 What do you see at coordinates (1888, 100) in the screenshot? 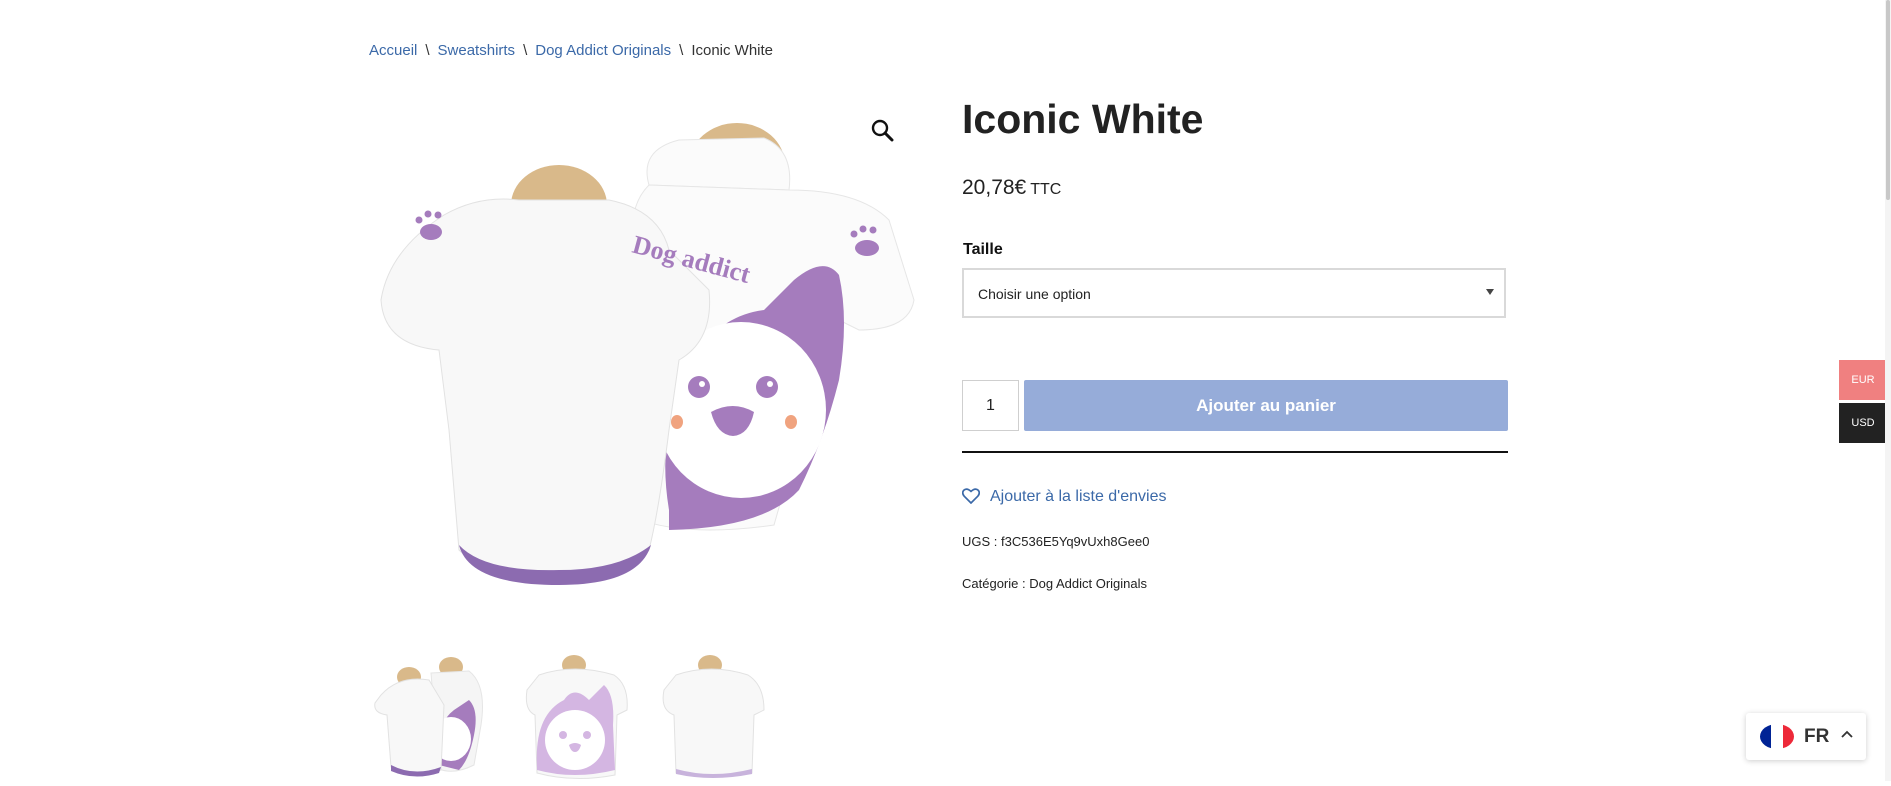
I see `scrollbar-thumb` at bounding box center [1888, 100].